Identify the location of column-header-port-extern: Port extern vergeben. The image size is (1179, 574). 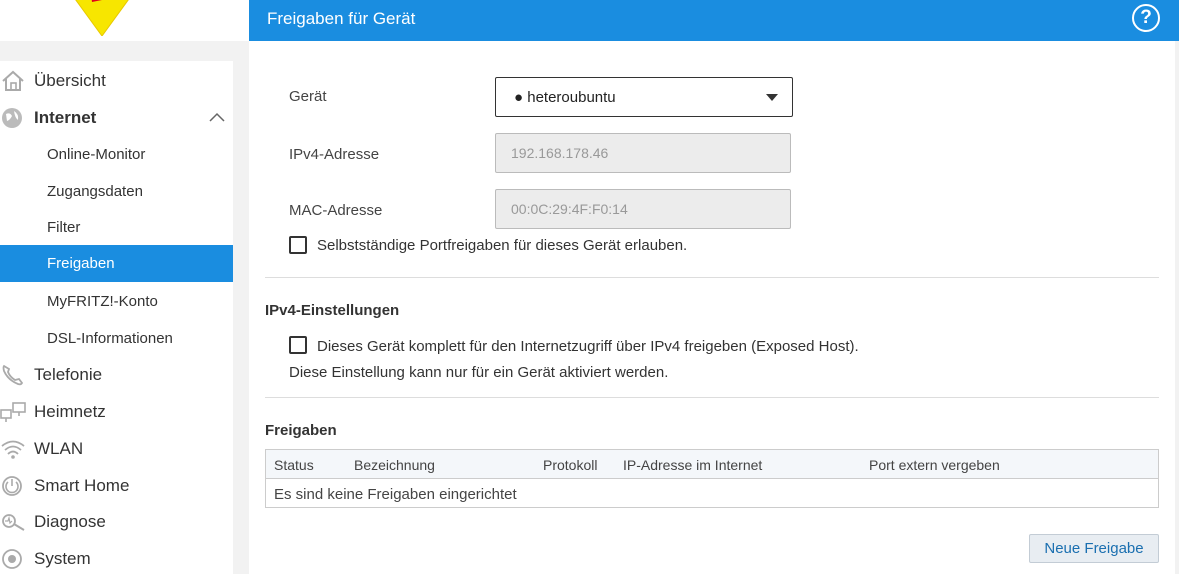
(934, 465).